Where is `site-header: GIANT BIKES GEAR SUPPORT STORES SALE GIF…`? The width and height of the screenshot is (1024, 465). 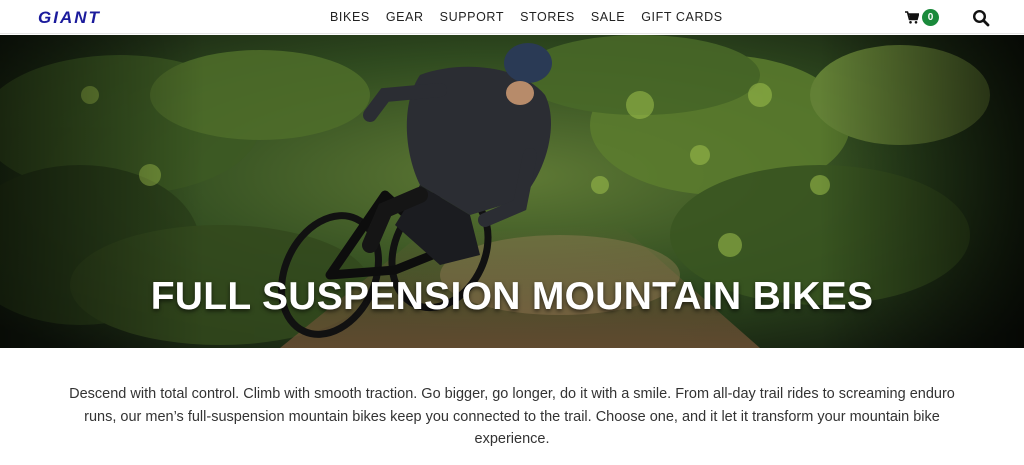
site-header: GIANT BIKES GEAR SUPPORT STORES SALE GIF… is located at coordinates (512, 17).